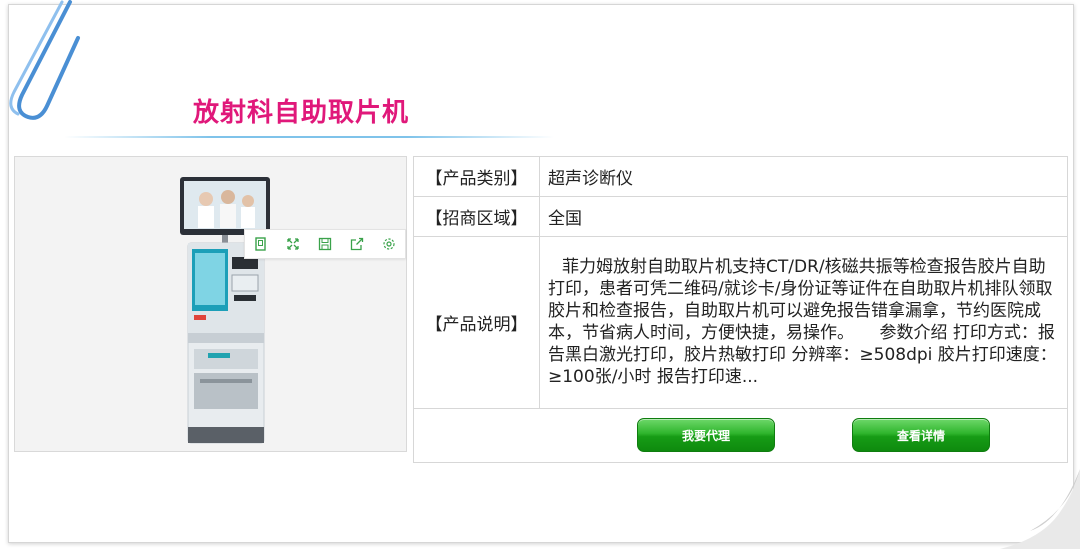 The width and height of the screenshot is (1080, 549). What do you see at coordinates (803, 176) in the screenshot?
I see `category-value: 超声诊断仪` at bounding box center [803, 176].